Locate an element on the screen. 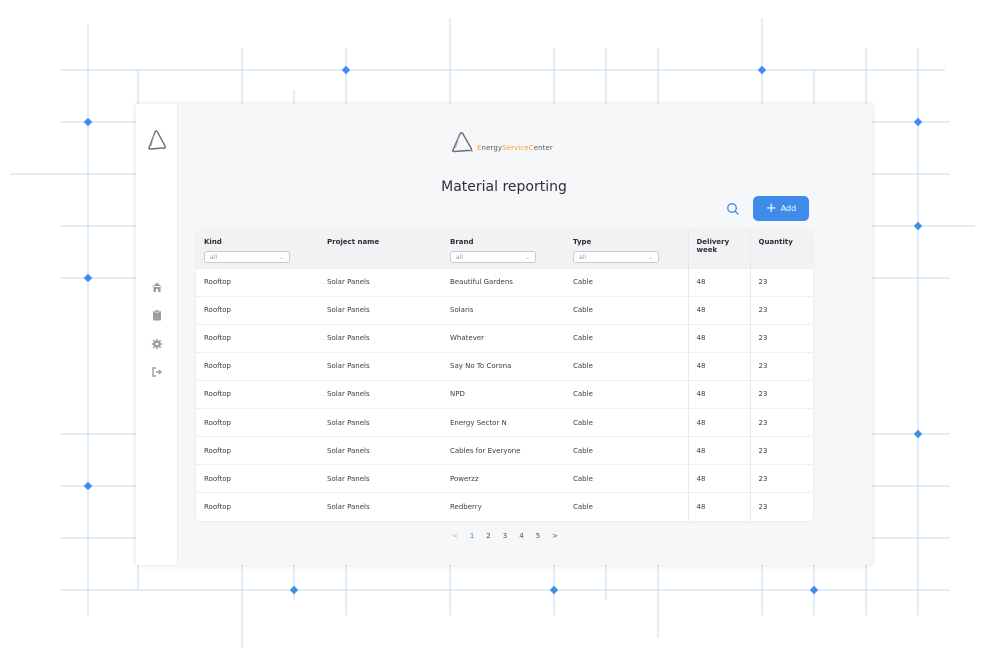 The width and height of the screenshot is (1000, 657). cell-brand: Redberry is located at coordinates (466, 507).